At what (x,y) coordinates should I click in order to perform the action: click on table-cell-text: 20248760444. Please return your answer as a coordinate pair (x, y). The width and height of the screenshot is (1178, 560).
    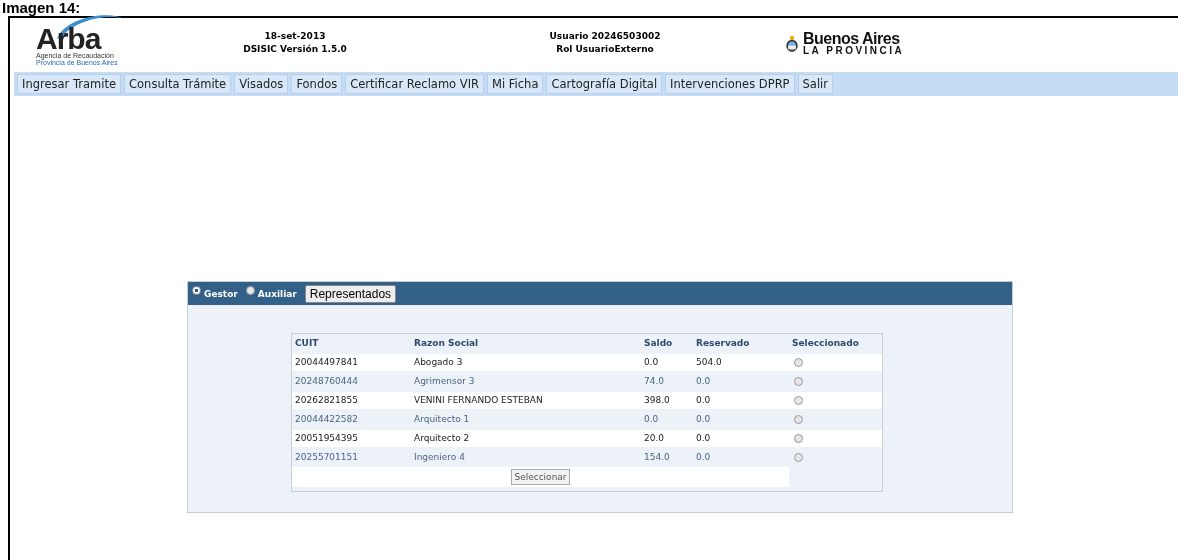
    Looking at the image, I should click on (326, 381).